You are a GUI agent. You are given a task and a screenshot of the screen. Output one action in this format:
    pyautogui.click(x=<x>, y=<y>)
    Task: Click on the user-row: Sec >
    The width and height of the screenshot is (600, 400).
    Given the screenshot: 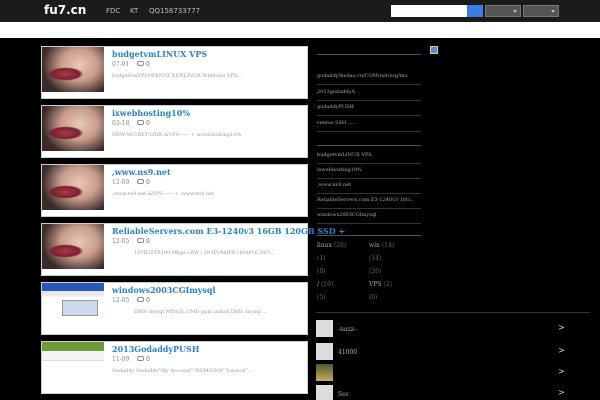 What is the action you would take?
    pyautogui.click(x=453, y=392)
    